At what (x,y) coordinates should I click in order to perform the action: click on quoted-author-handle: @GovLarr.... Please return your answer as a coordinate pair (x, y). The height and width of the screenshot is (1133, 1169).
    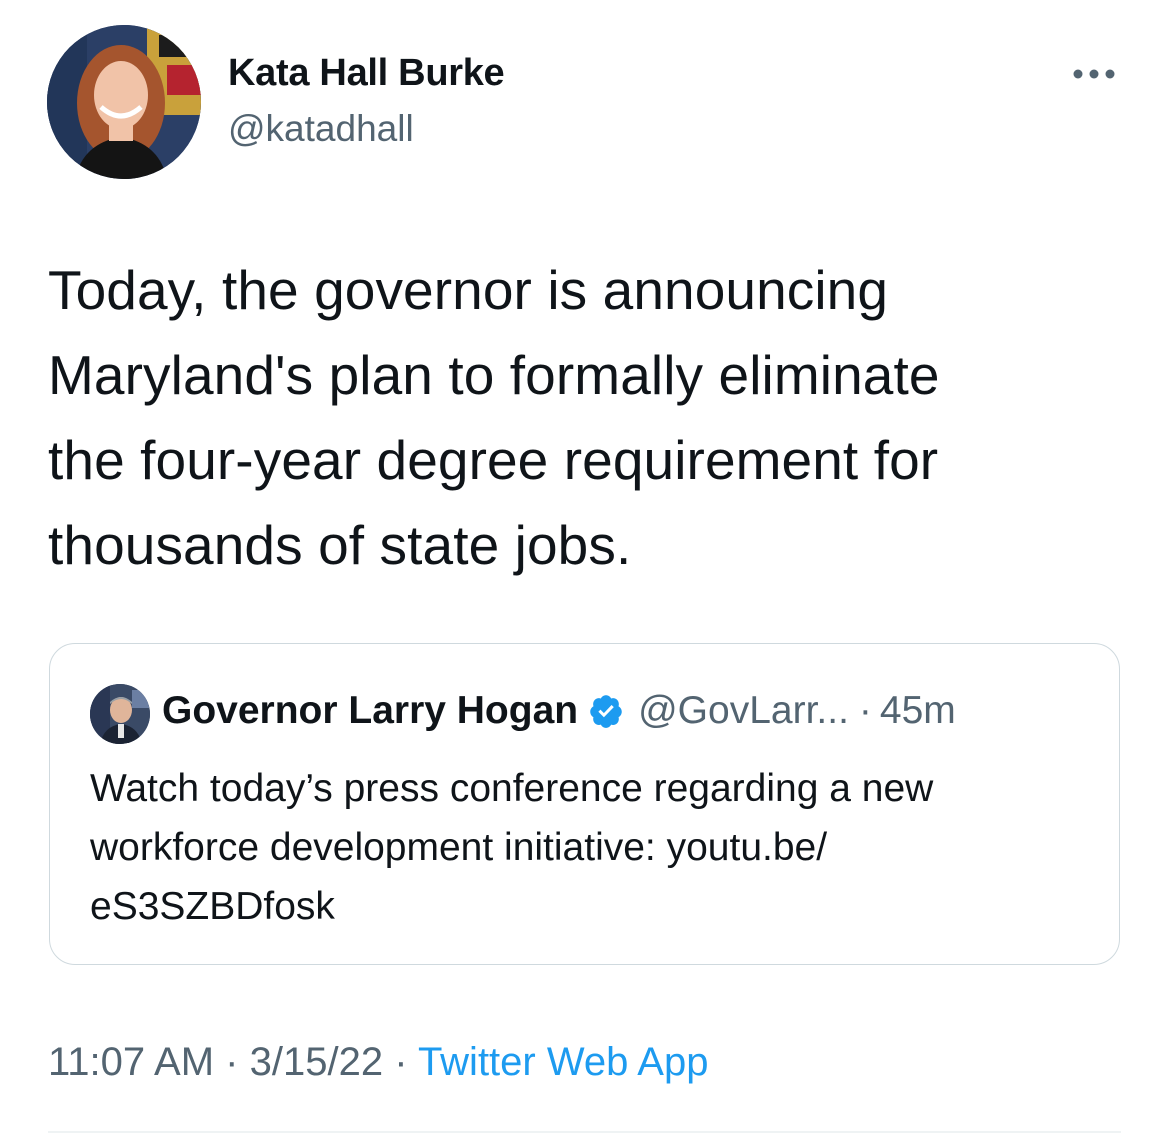
    Looking at the image, I should click on (743, 711).